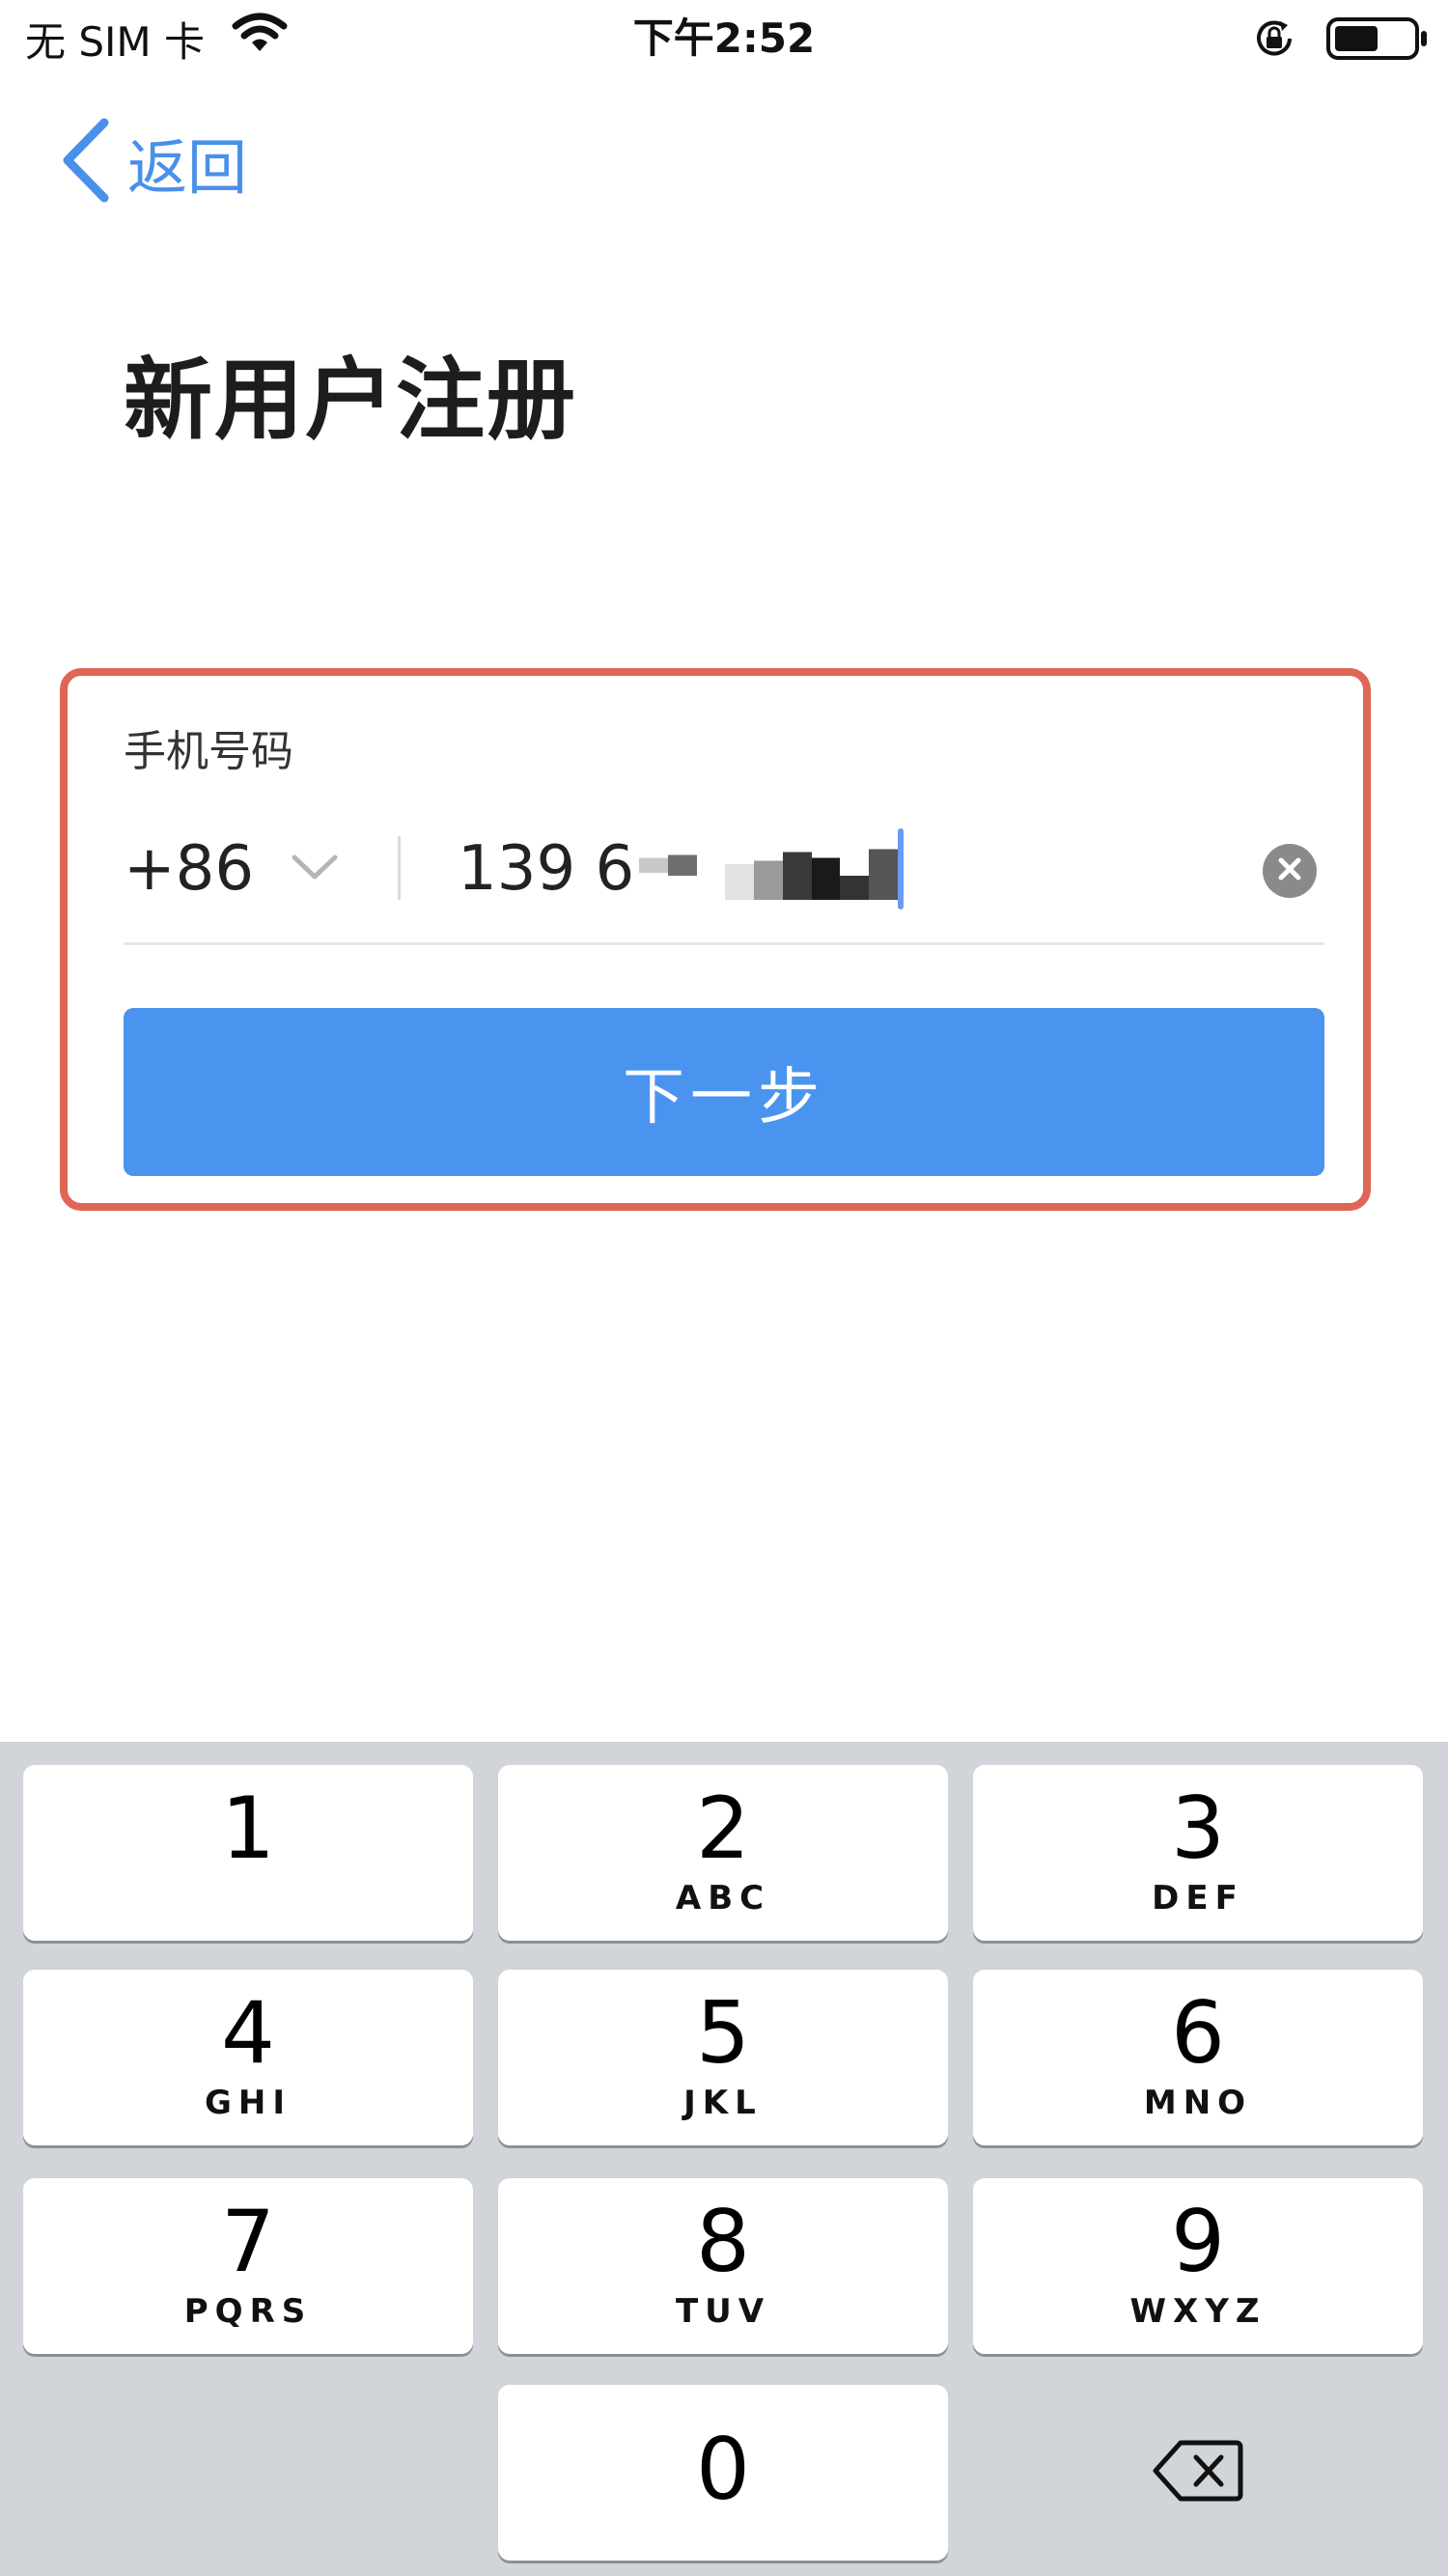  What do you see at coordinates (189, 869) in the screenshot?
I see `country-code: +86` at bounding box center [189, 869].